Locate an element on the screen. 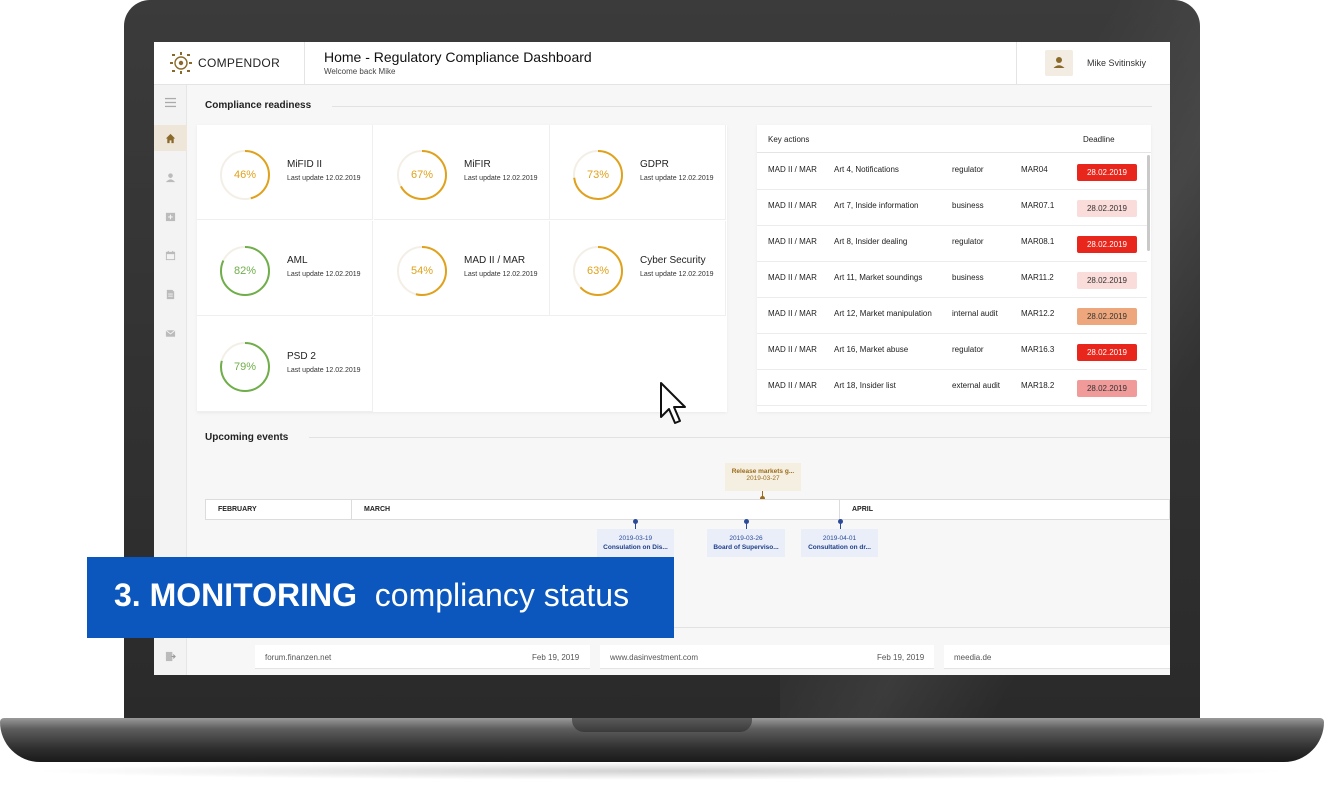  article-cell: Art 18, Insider list is located at coordinates (865, 385).